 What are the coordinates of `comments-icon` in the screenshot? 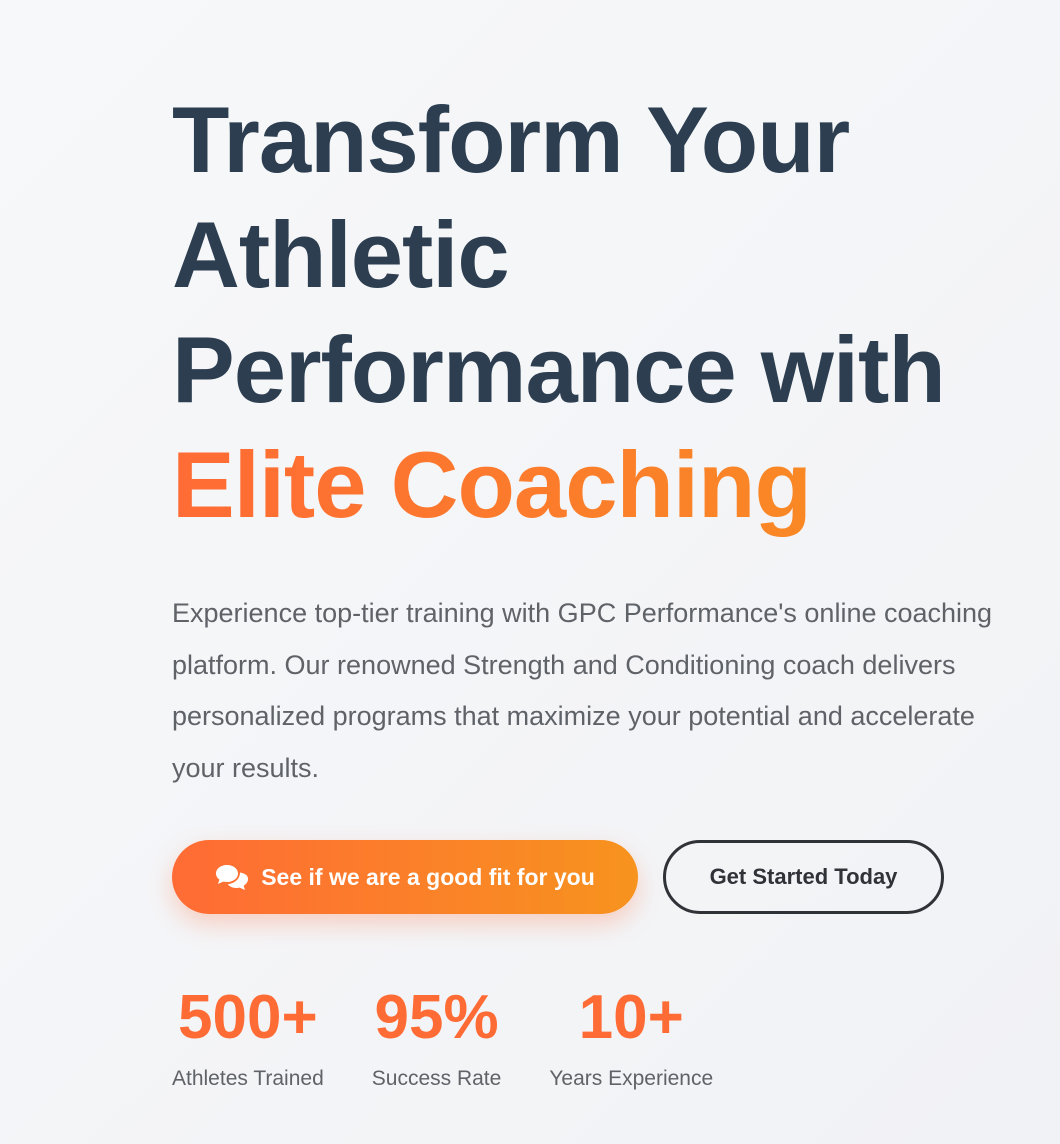 It's located at (232, 877).